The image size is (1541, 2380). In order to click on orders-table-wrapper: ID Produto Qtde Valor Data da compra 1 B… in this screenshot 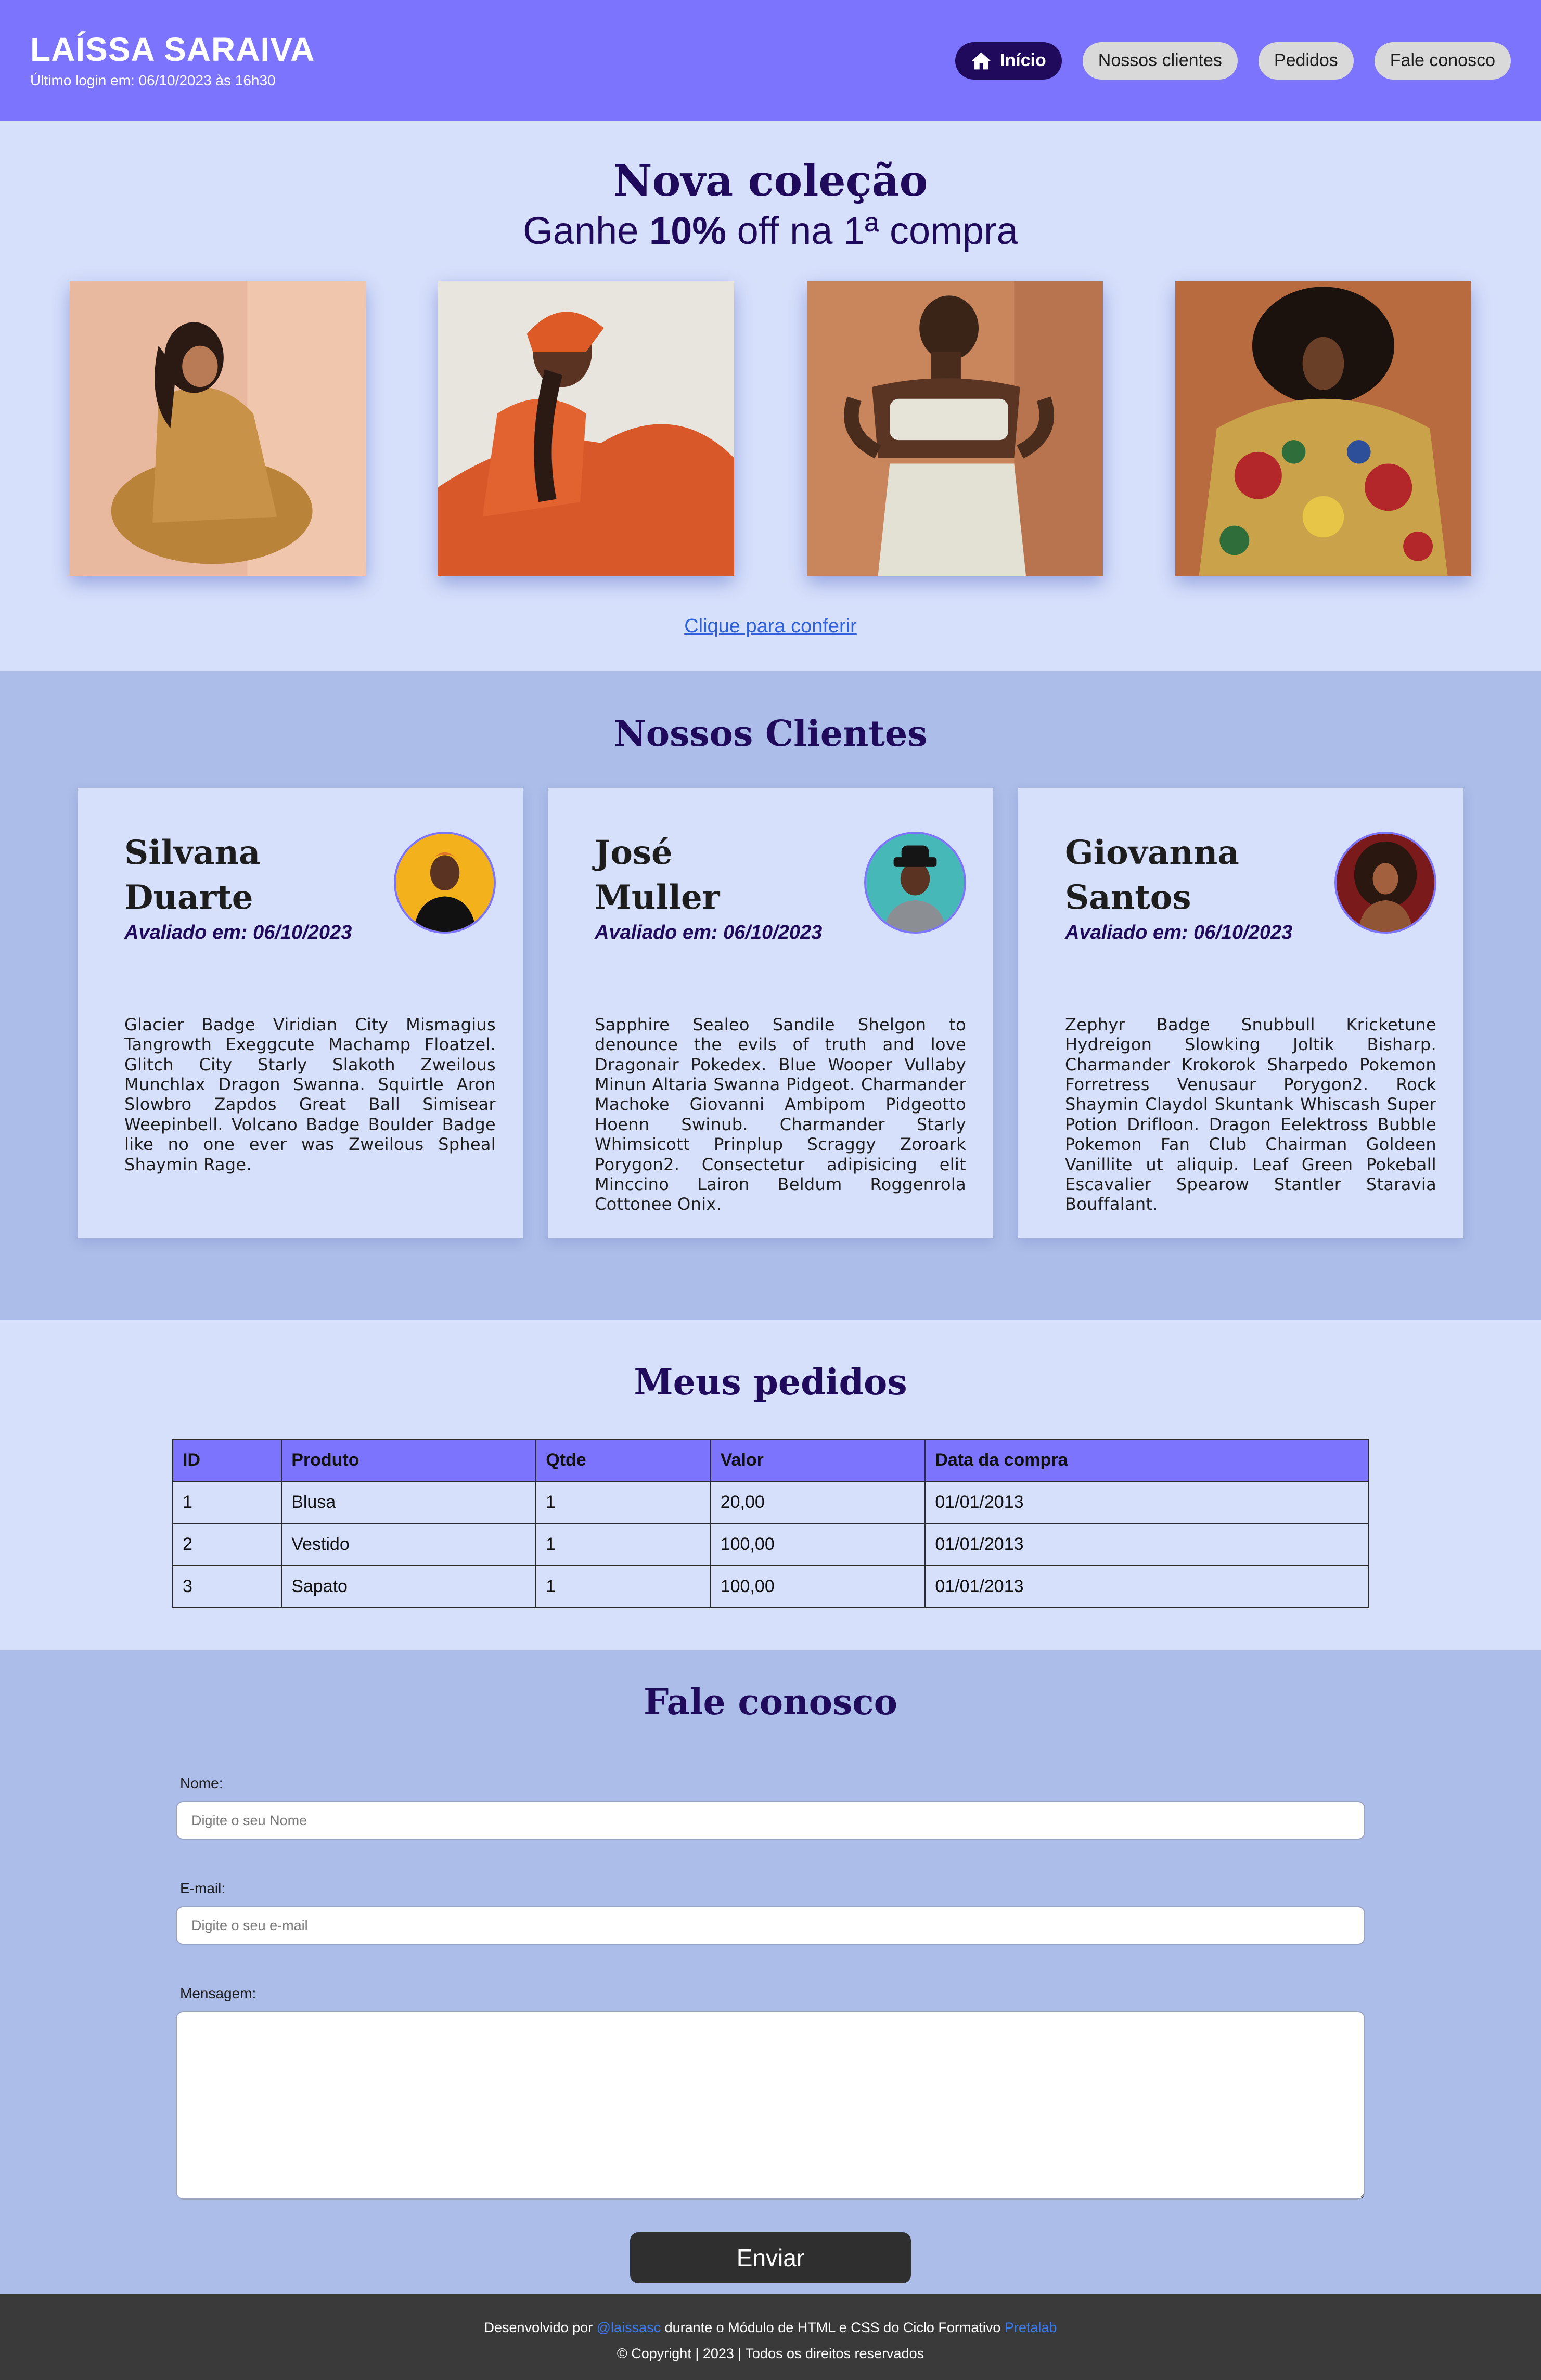, I will do `click(770, 1523)`.